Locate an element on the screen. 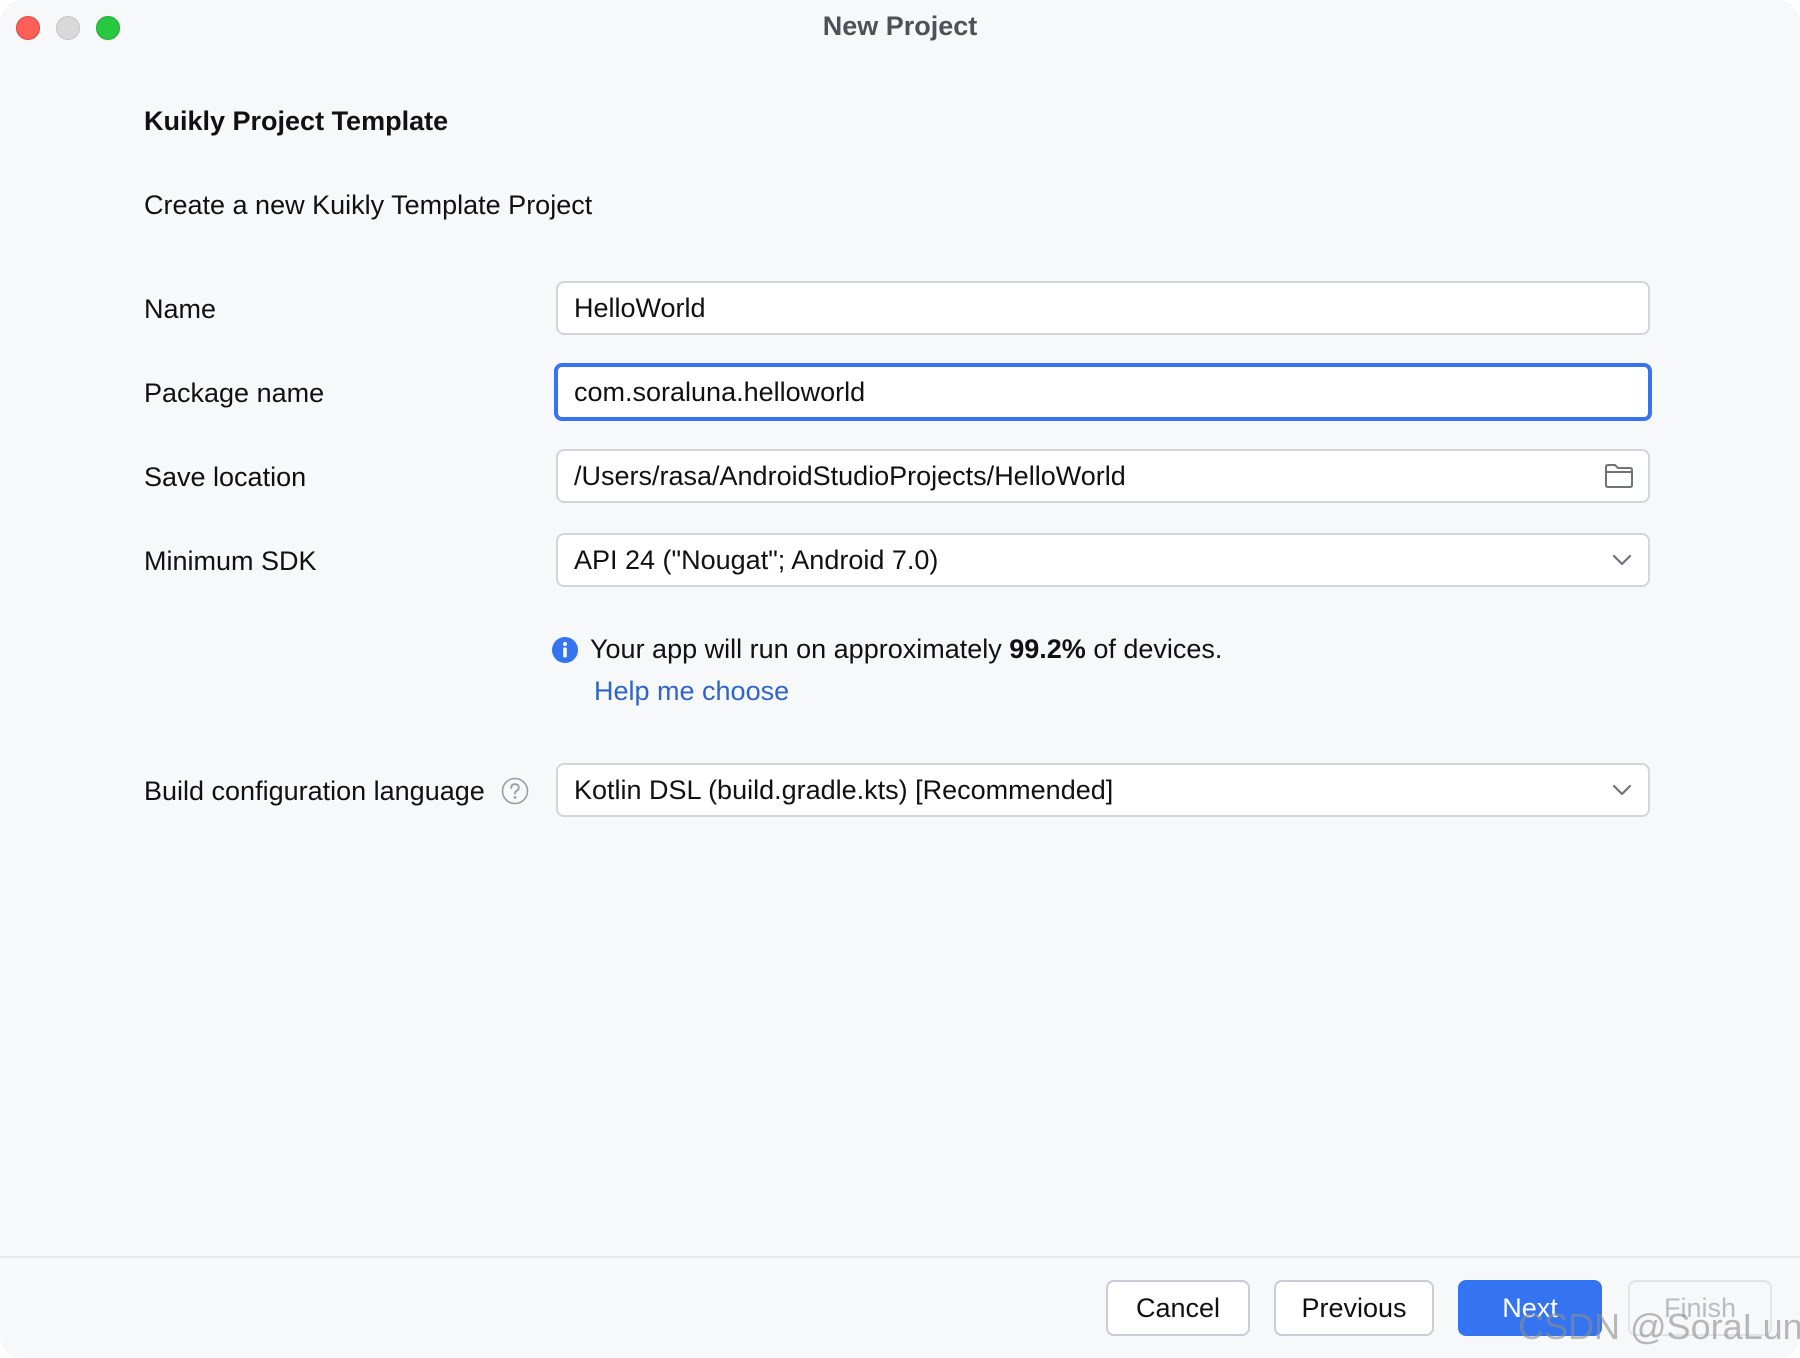 The width and height of the screenshot is (1800, 1358). footer-divider is located at coordinates (900, 1257).